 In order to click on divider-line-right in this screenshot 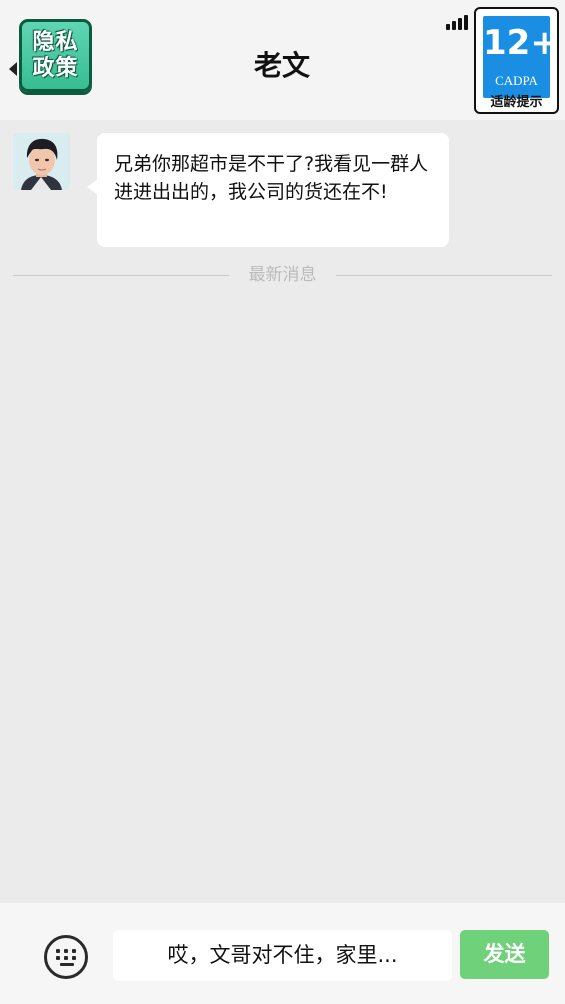, I will do `click(444, 275)`.